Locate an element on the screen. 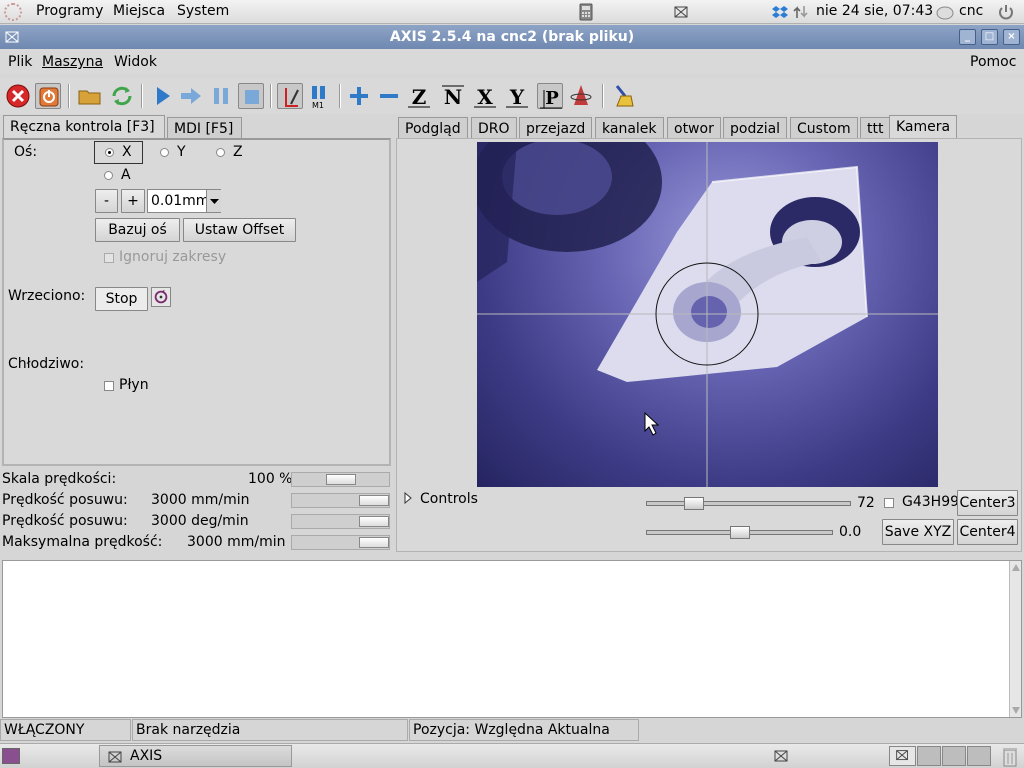 The width and height of the screenshot is (1024, 768). tab-preview: Podgląd is located at coordinates (433, 128).